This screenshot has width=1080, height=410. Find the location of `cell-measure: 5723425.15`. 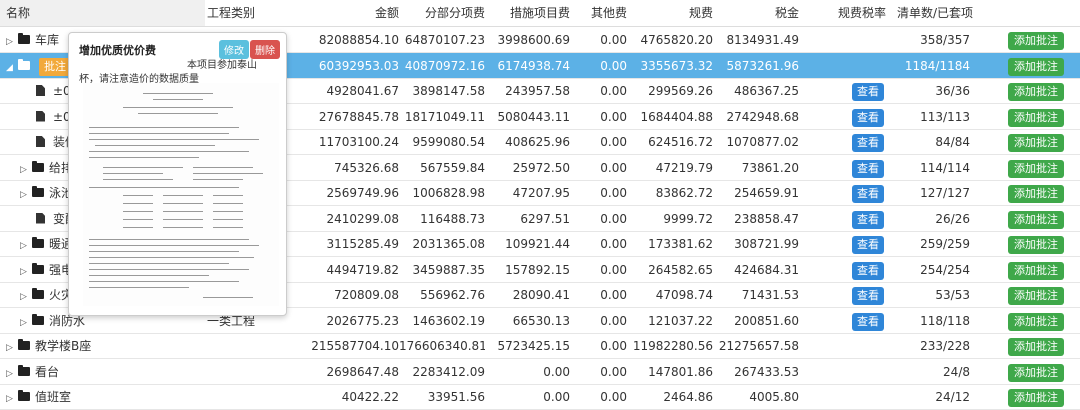

cell-measure: 5723425.15 is located at coordinates (533, 346).